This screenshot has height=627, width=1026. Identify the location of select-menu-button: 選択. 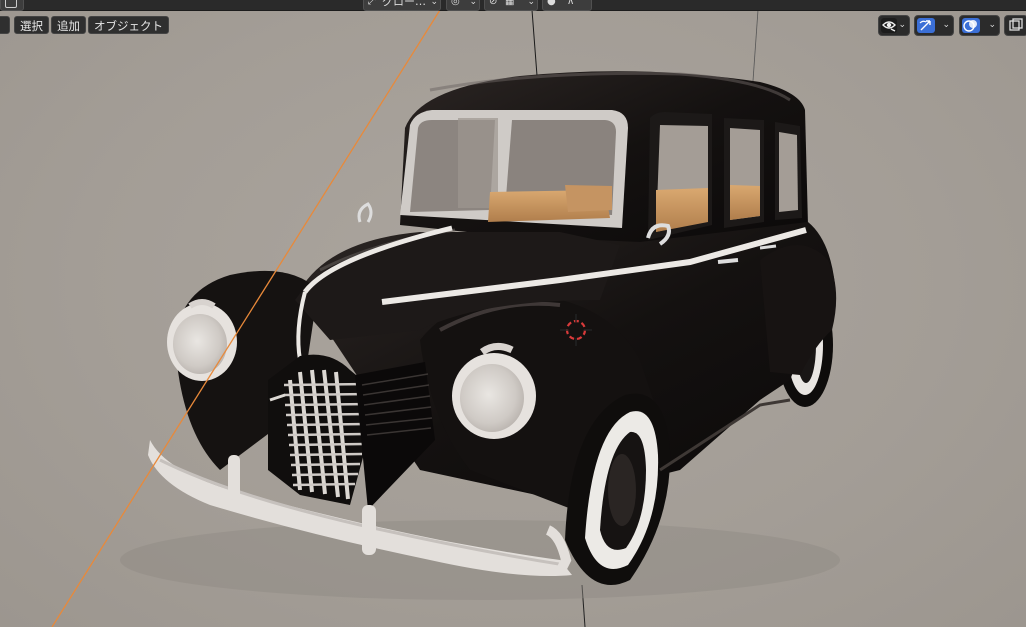
(31, 25).